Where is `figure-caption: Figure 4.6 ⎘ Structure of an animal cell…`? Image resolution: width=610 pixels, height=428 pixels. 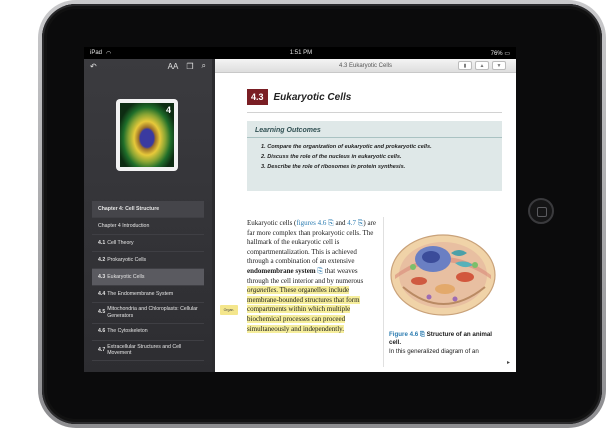 figure-caption: Figure 4.6 ⎘ Structure of an animal cell… is located at coordinates (445, 343).